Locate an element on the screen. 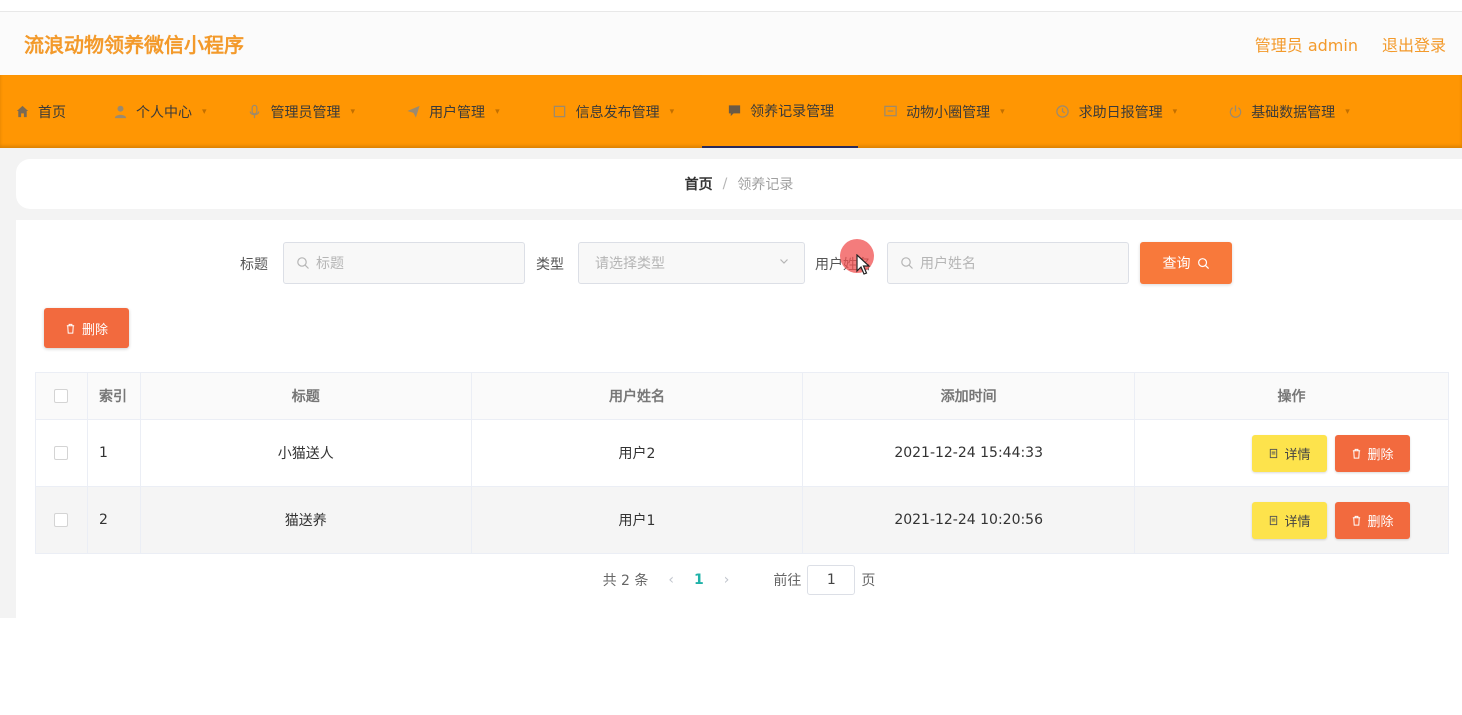 This screenshot has width=1462, height=715. table-row: 2 猫送养 用户1 2021-12-24 10:20:56 详情 删除 is located at coordinates (742, 520).